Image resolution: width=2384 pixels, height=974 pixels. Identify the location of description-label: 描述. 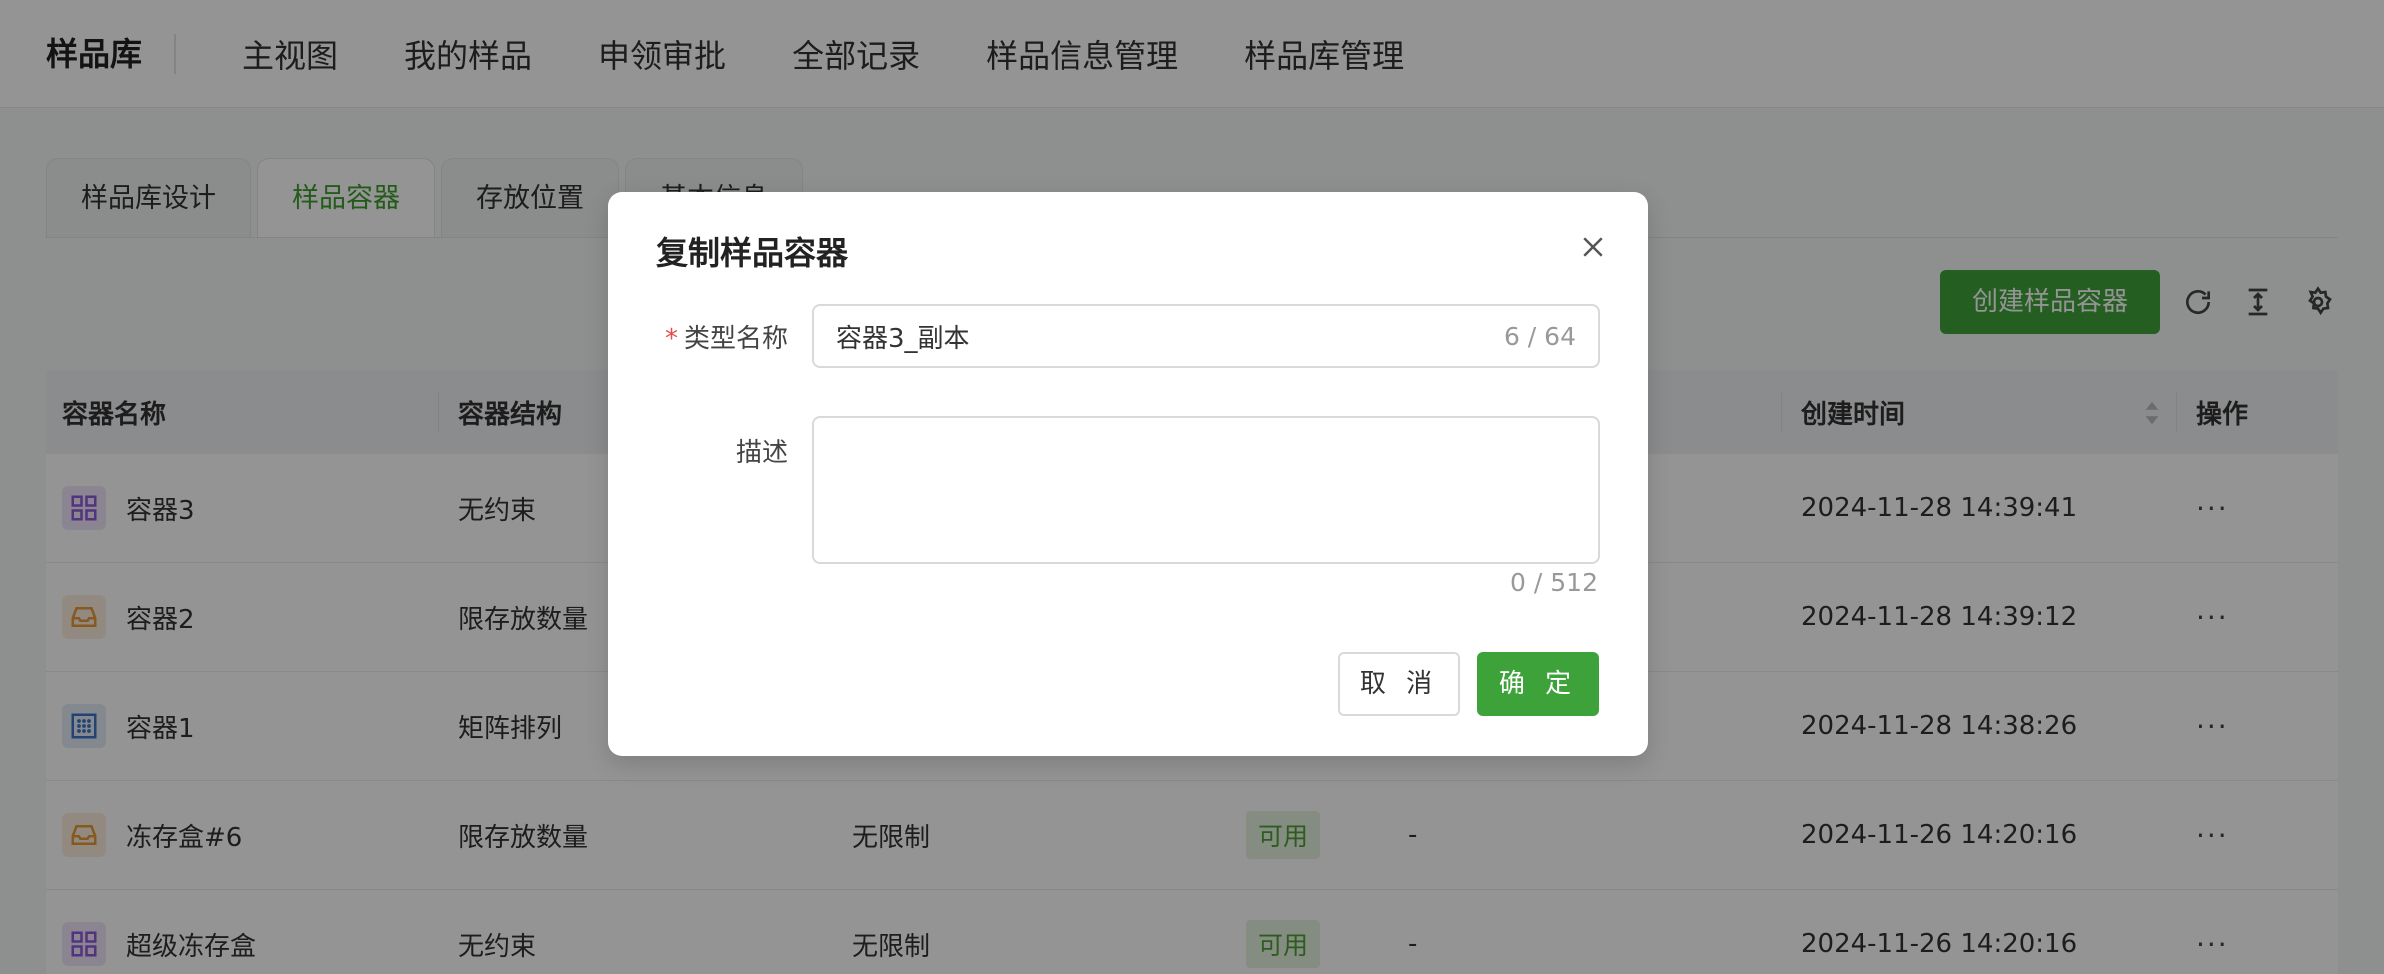
(761, 453).